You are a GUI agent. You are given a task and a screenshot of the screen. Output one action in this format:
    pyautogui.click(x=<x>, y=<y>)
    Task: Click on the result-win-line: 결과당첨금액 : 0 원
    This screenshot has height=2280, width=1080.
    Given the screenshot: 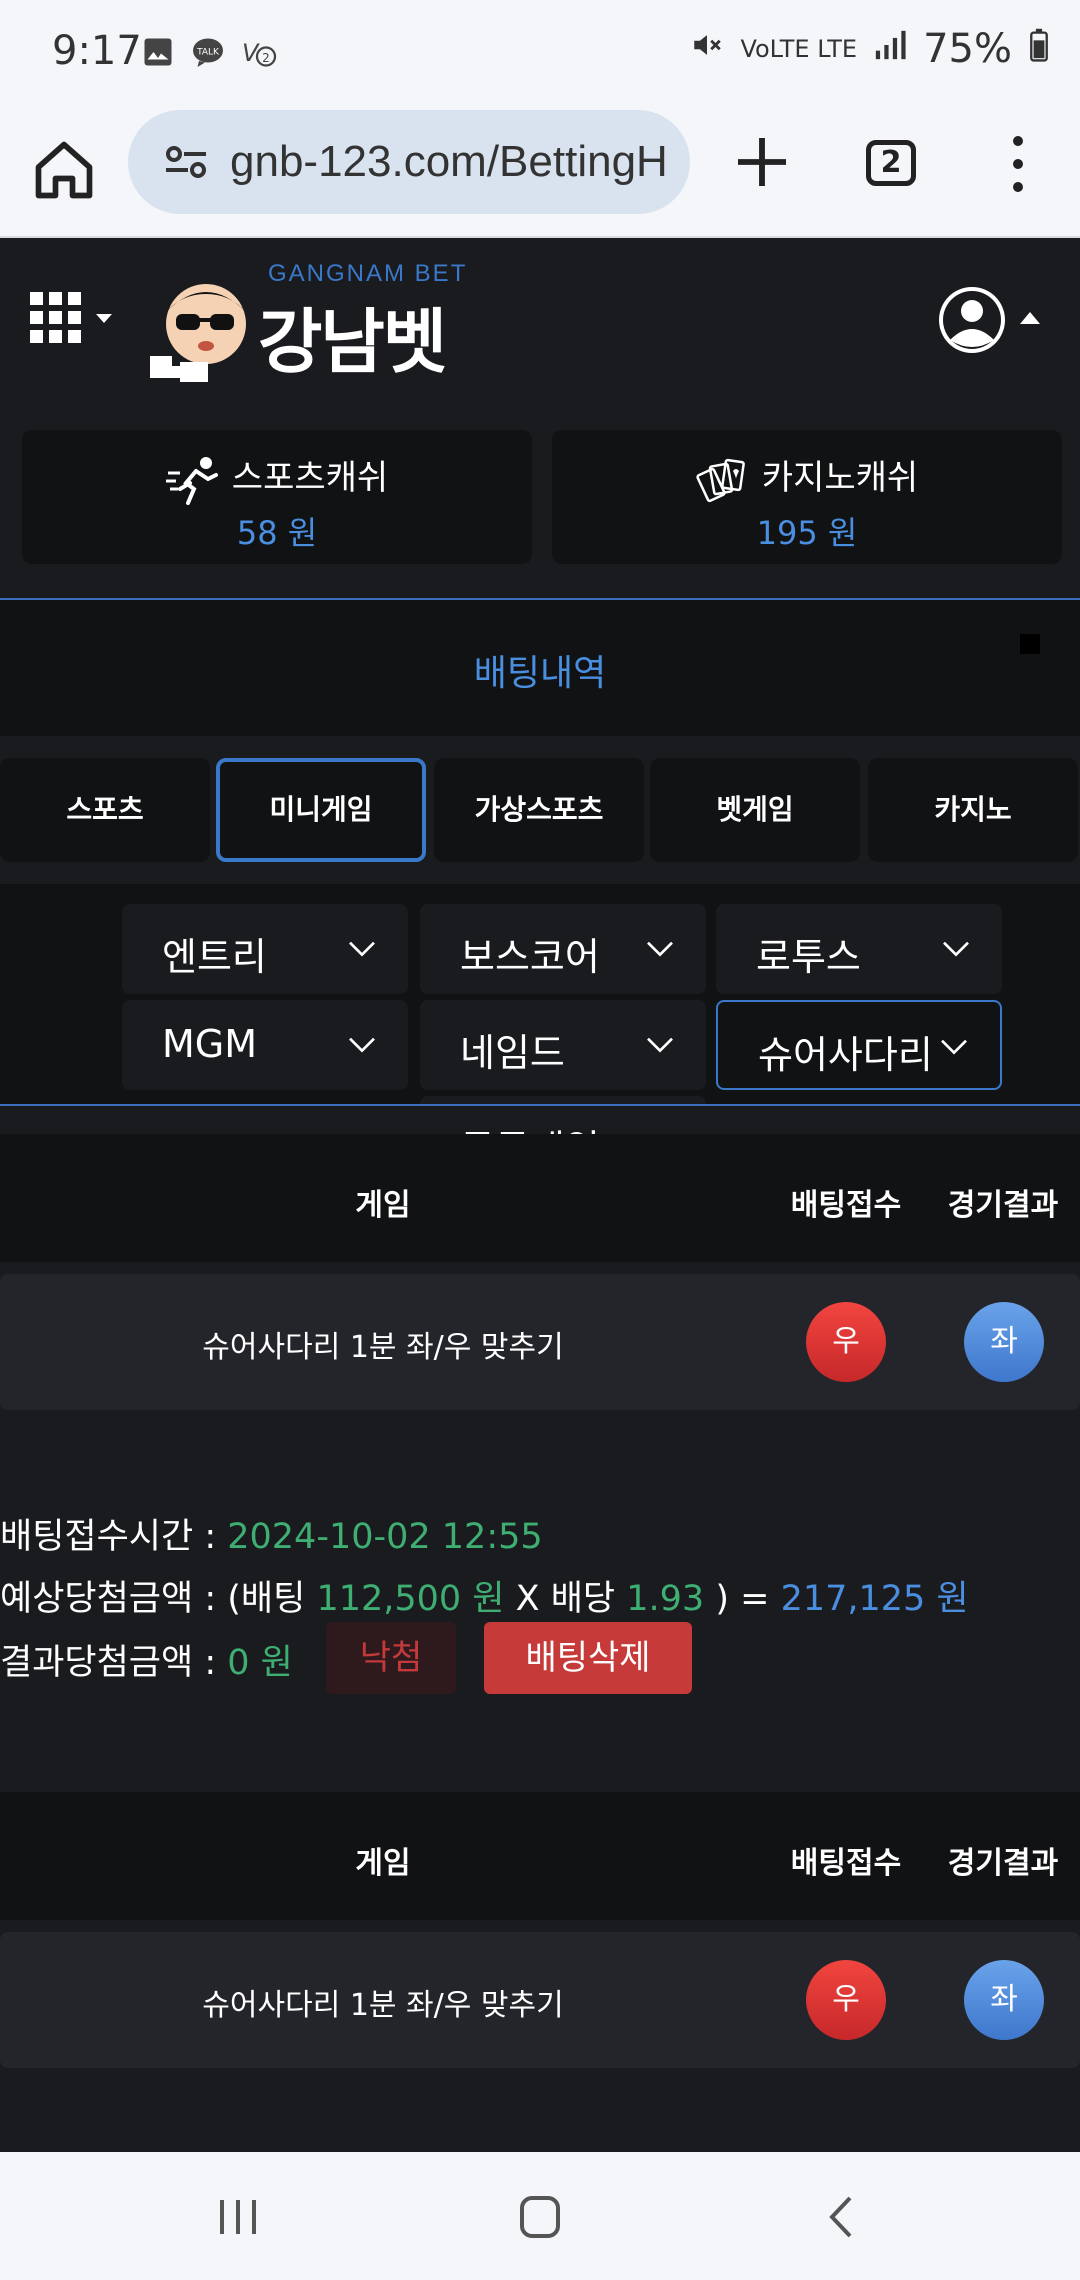 What is the action you would take?
    pyautogui.click(x=146, y=1659)
    